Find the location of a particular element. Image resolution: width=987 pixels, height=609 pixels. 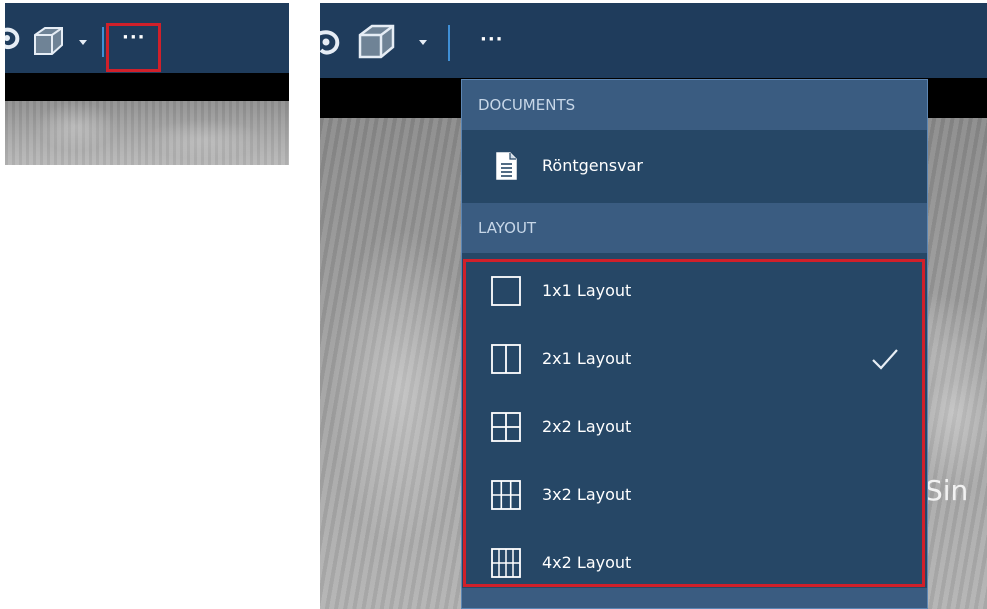

section-header-documents: DOCUMENTS is located at coordinates (694, 105).